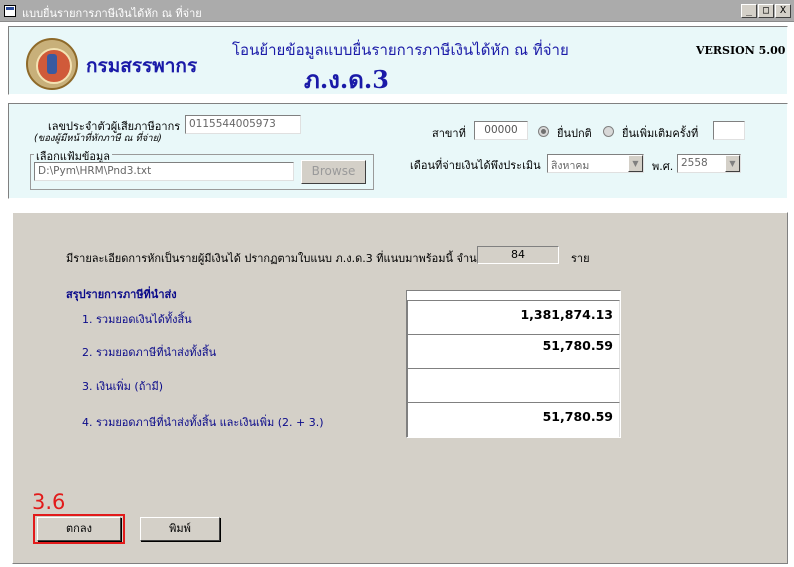 The width and height of the screenshot is (794, 567). Describe the element at coordinates (660, 133) in the screenshot. I see `radio-additional-label: ยื่นเพิ่มเติมครั้งที่` at that location.